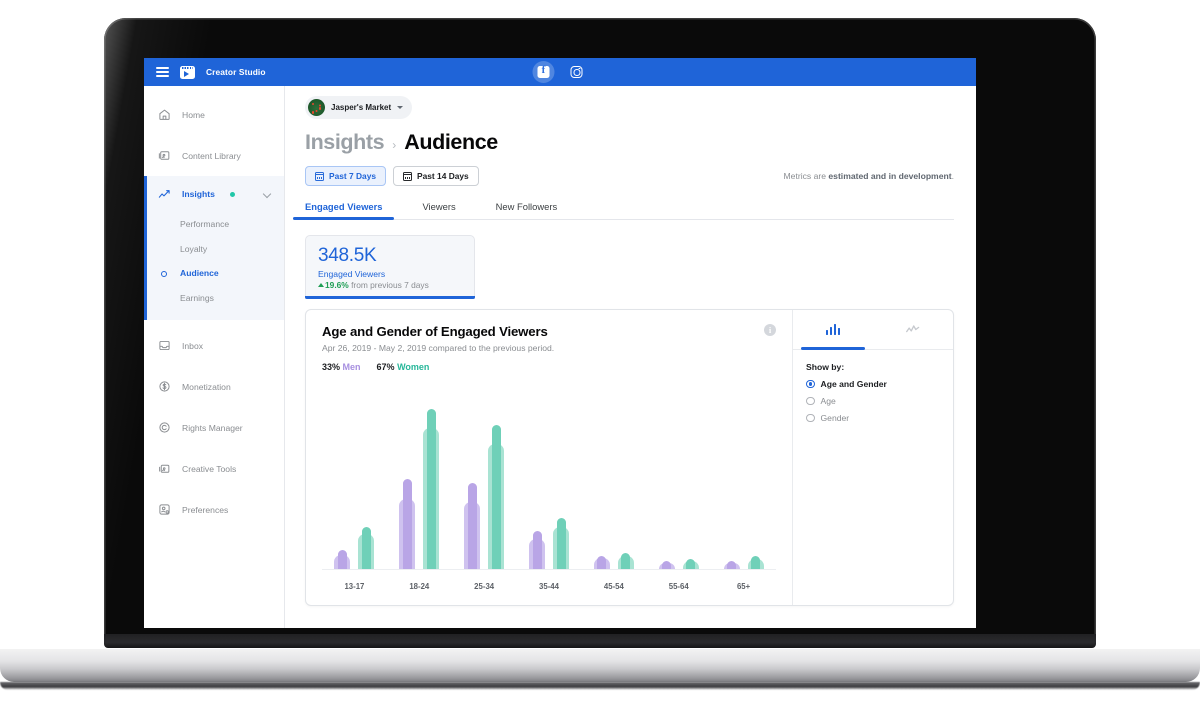 The width and height of the screenshot is (1200, 719). I want to click on chart-options-panel: Show by: Age and Gender Age Gender, so click(872, 457).